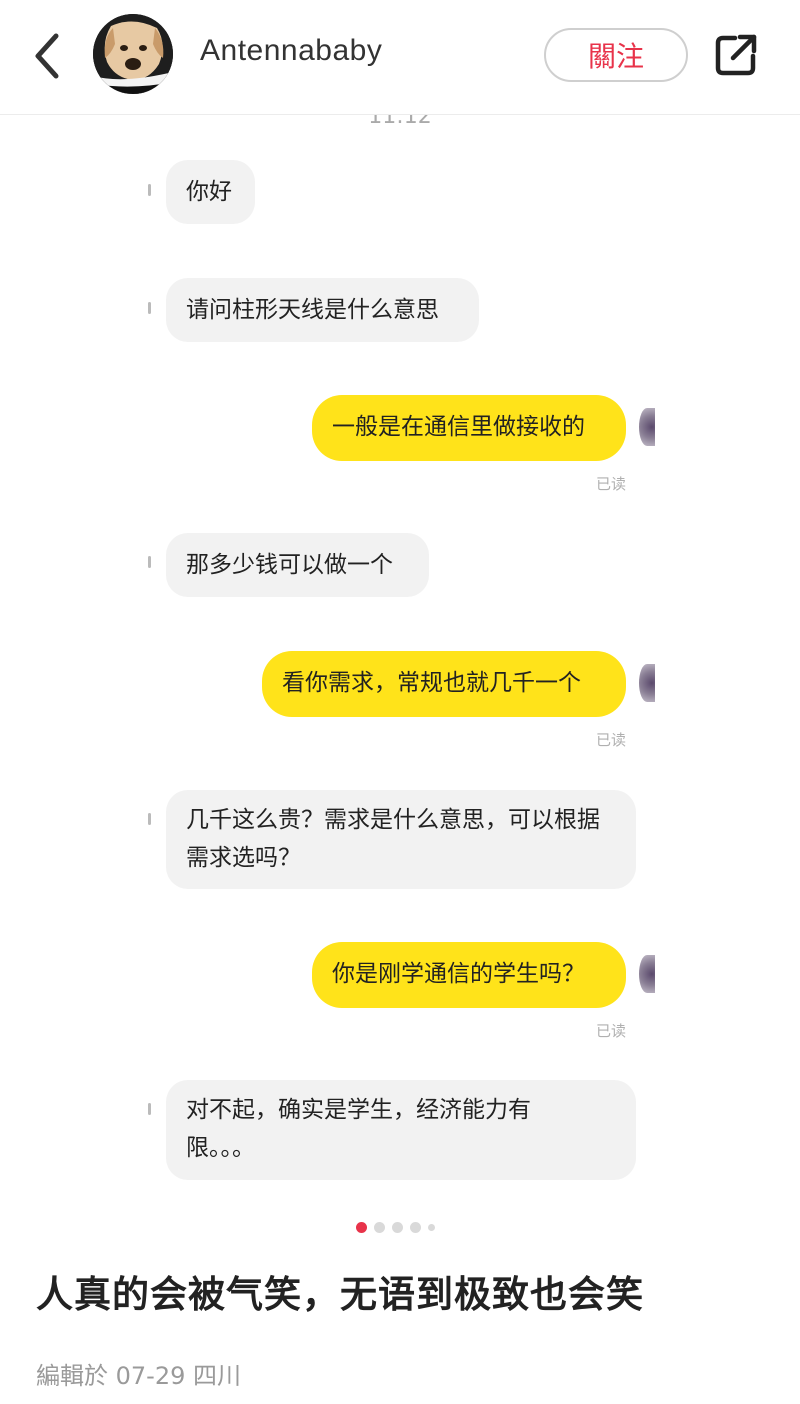 Image resolution: width=800 pixels, height=1404 pixels. What do you see at coordinates (444, 684) in the screenshot?
I see `sent-message: 看你需求，常规也就几千一个` at bounding box center [444, 684].